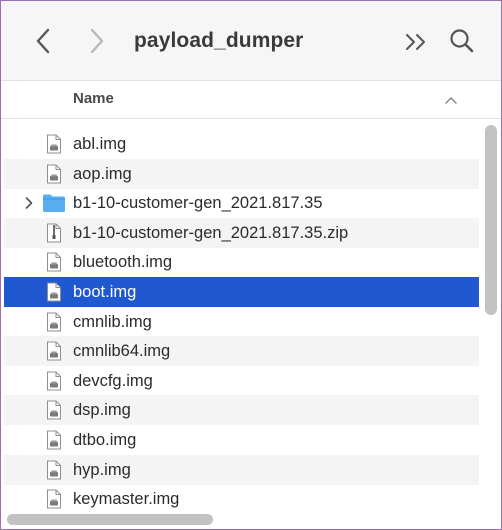 Image resolution: width=502 pixels, height=530 pixels. I want to click on file-name: devcfg.img, so click(113, 380).